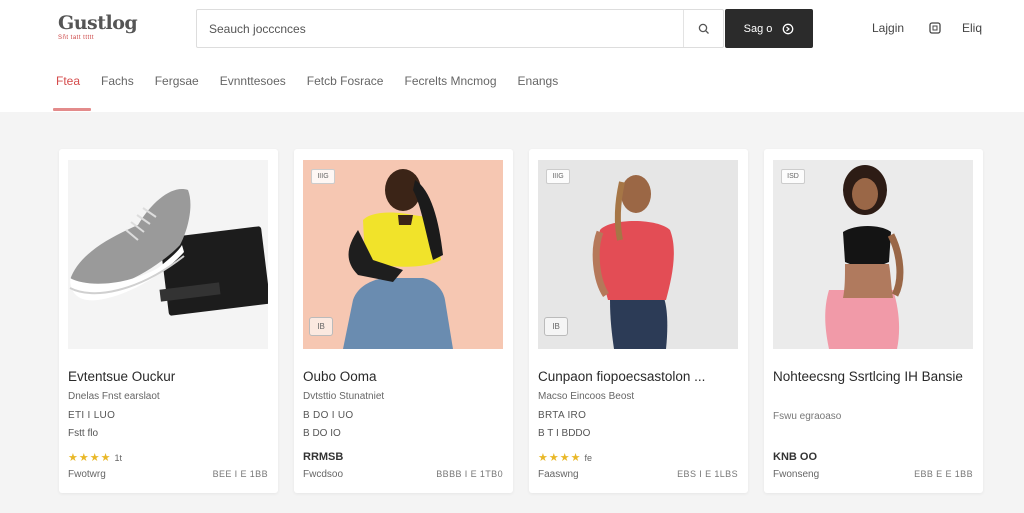 The height and width of the screenshot is (513, 1024). I want to click on product-seller: Fwotwrg, so click(87, 474).